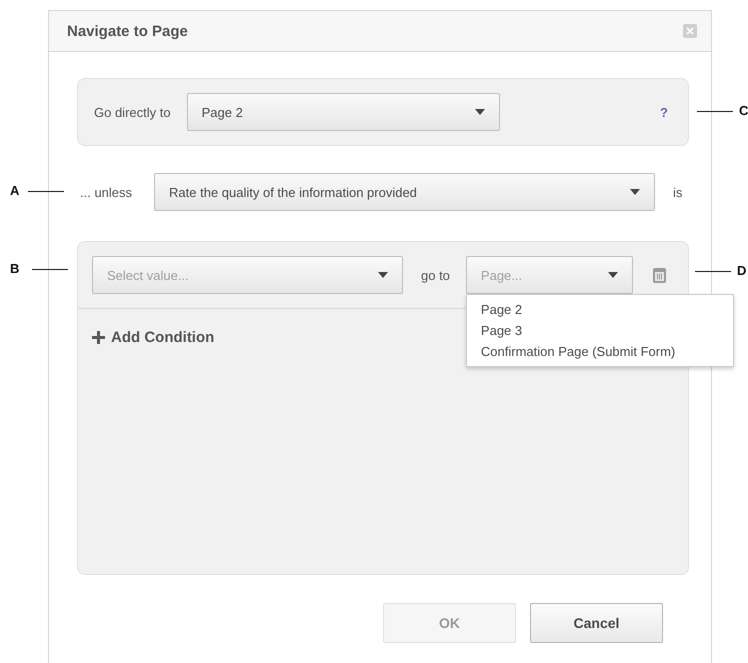  Describe the element at coordinates (596, 623) in the screenshot. I see `dialog-button: Cancel` at that location.